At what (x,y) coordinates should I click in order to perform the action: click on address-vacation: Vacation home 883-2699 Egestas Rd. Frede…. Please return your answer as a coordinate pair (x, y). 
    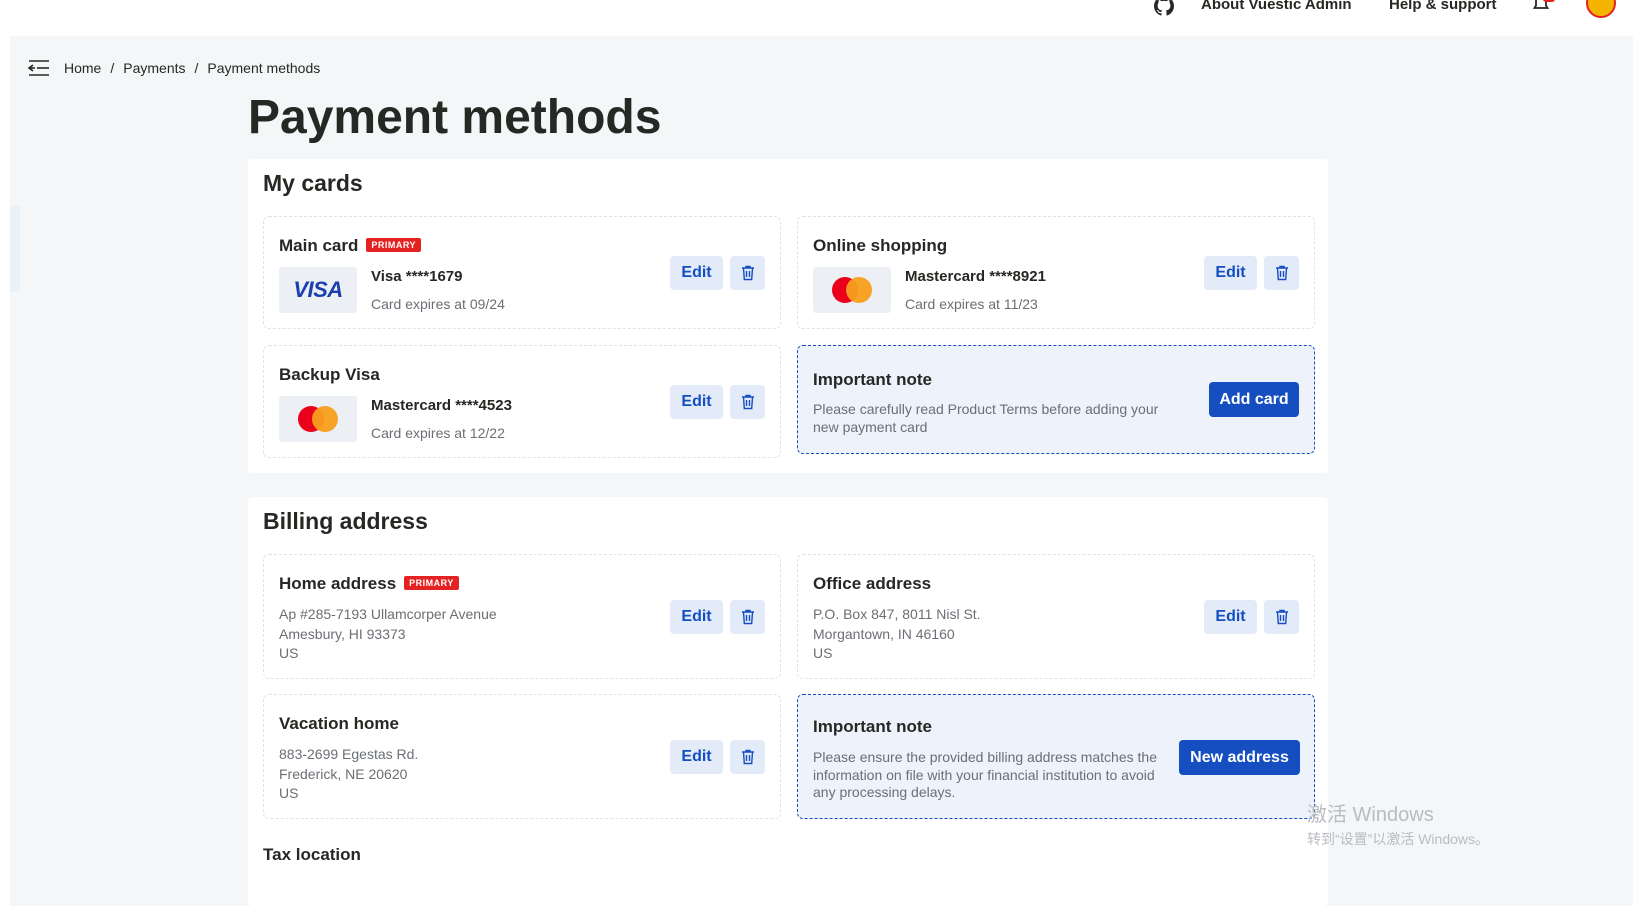
    Looking at the image, I should click on (522, 756).